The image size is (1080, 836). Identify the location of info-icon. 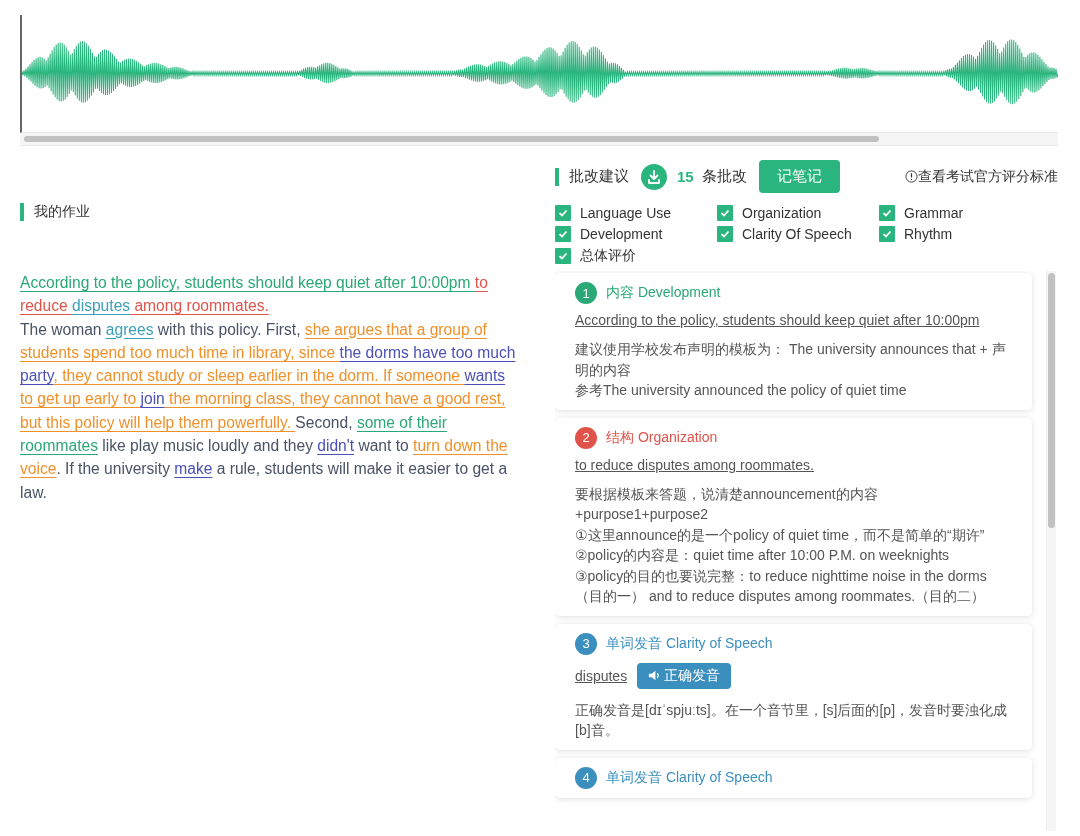
(911, 176).